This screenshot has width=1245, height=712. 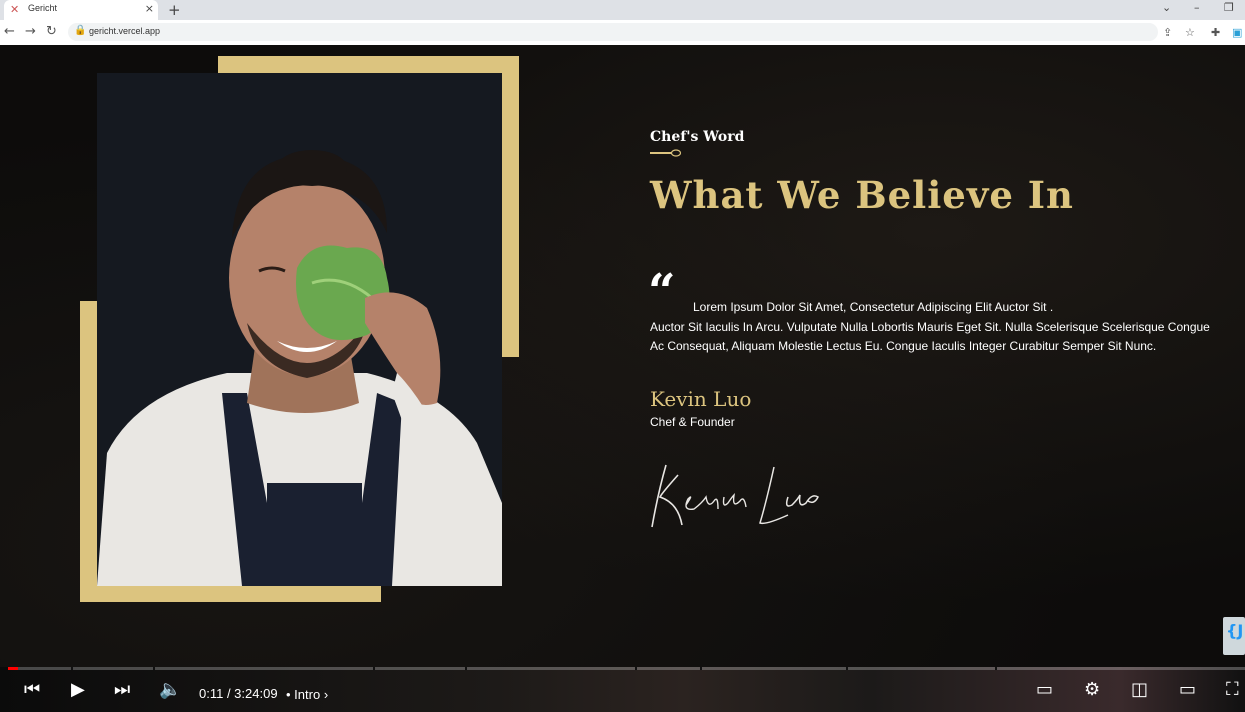 I want to click on minimize-icon: –, so click(x=1197, y=7).